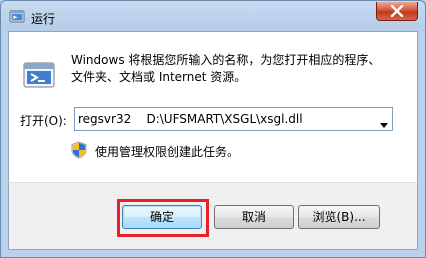 The image size is (426, 258). What do you see at coordinates (40, 75) in the screenshot?
I see `run-program-icon` at bounding box center [40, 75].